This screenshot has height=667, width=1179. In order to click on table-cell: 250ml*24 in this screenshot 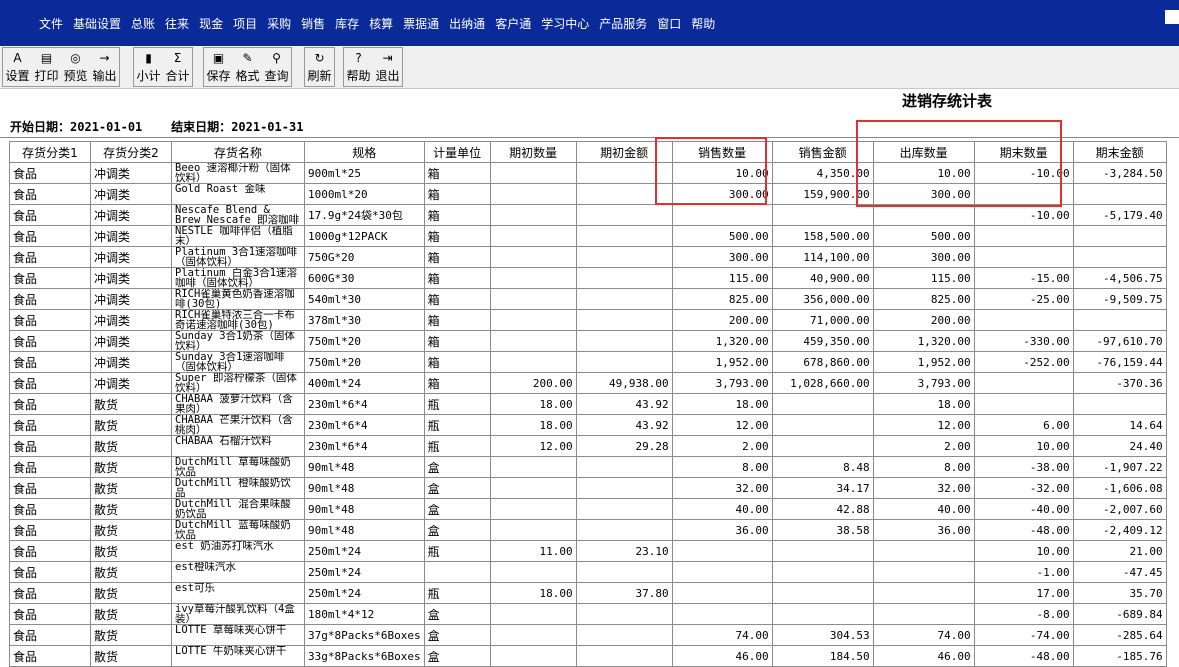, I will do `click(364, 572)`.